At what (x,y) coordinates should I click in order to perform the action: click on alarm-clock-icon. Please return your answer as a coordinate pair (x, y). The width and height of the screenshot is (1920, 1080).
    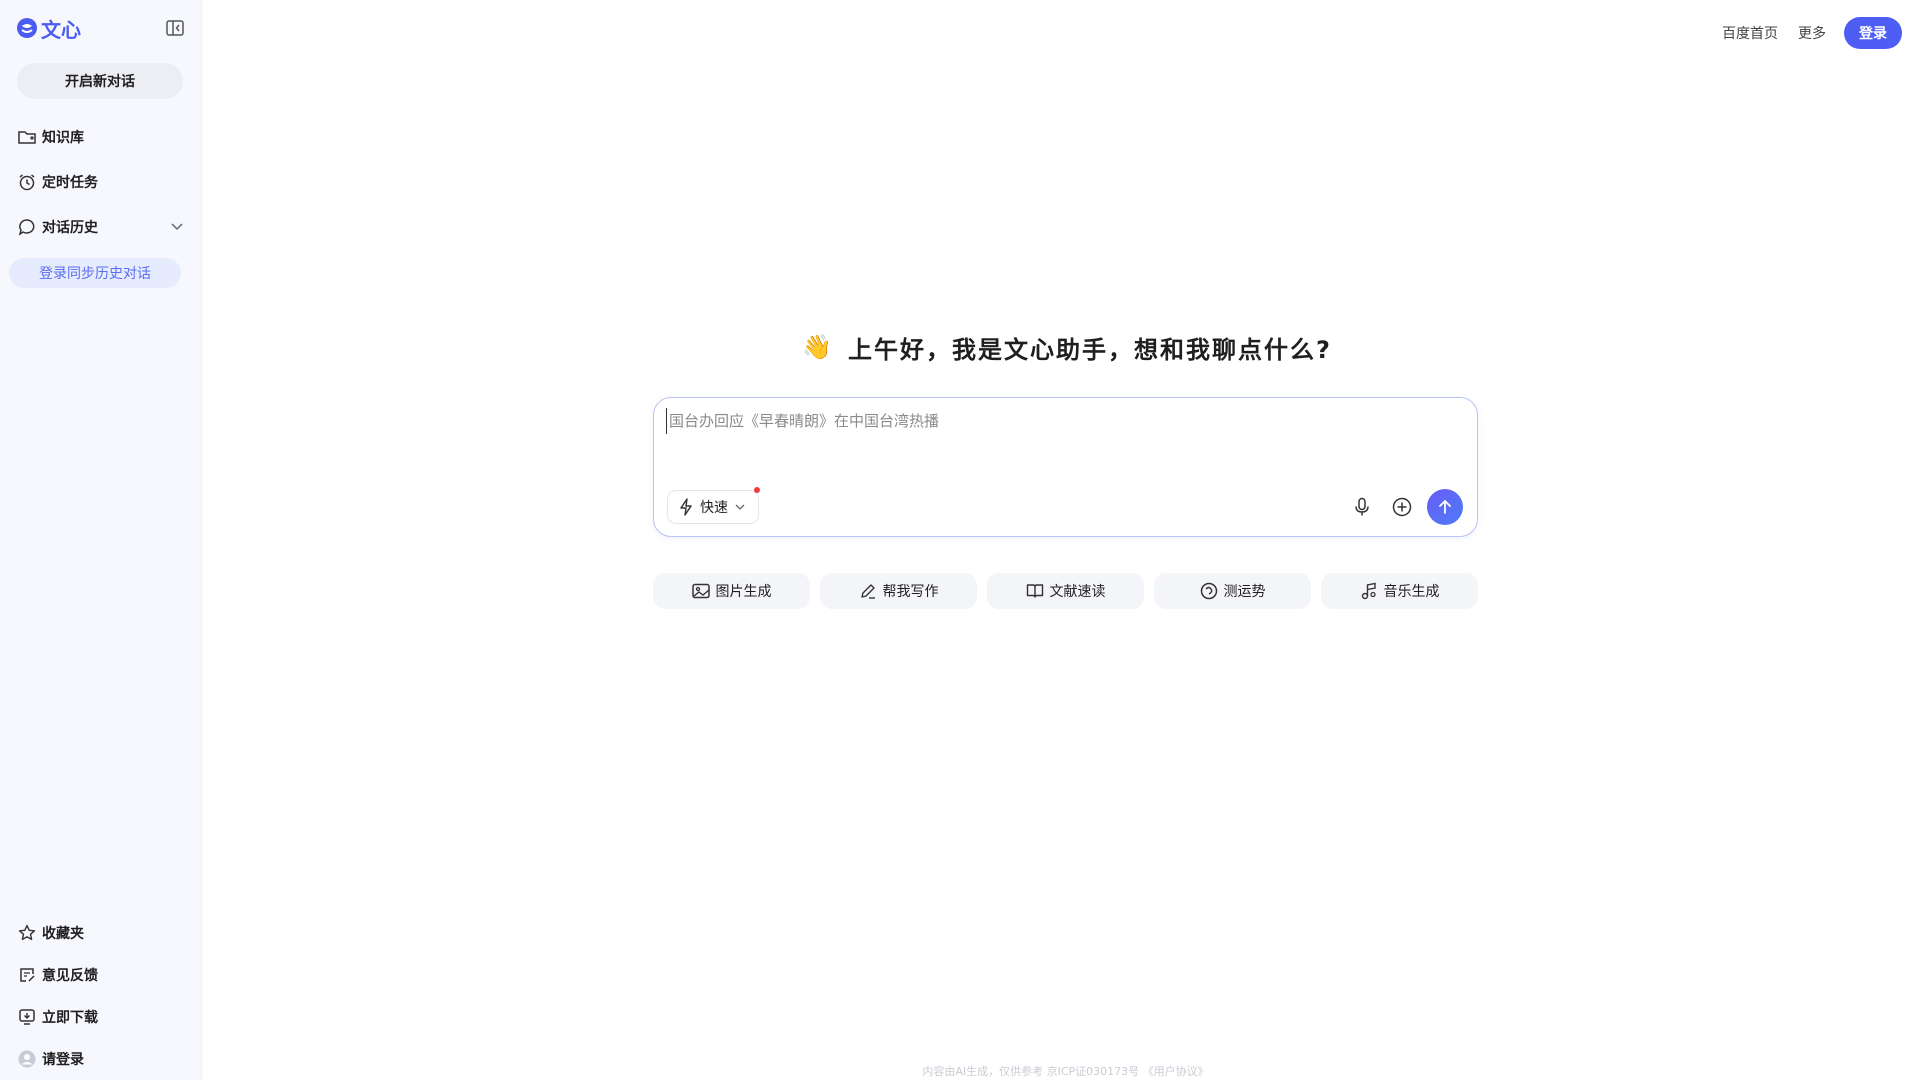
    Looking at the image, I should click on (27, 182).